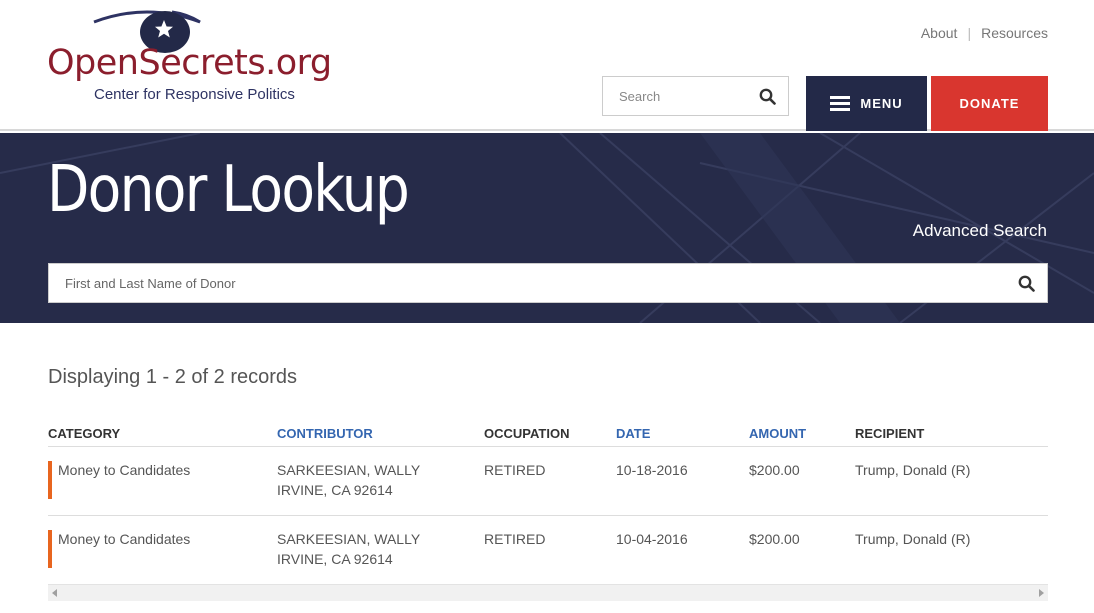  What do you see at coordinates (1014, 33) in the screenshot?
I see `resources-link: Resources` at bounding box center [1014, 33].